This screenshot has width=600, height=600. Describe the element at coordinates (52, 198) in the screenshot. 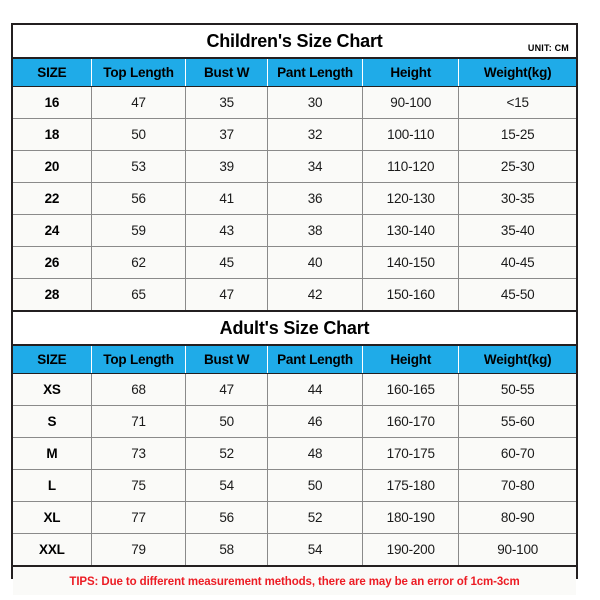

I see `cell-size: 22` at that location.